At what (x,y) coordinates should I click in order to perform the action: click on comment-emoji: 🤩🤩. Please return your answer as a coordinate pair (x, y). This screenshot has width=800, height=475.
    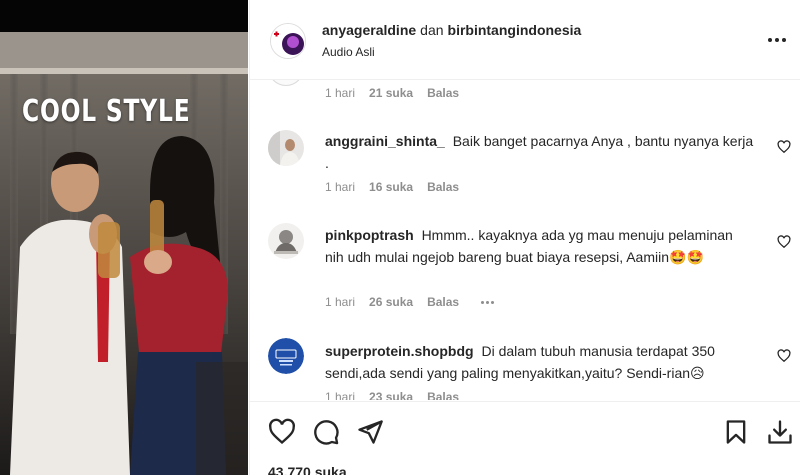
    Looking at the image, I should click on (686, 258).